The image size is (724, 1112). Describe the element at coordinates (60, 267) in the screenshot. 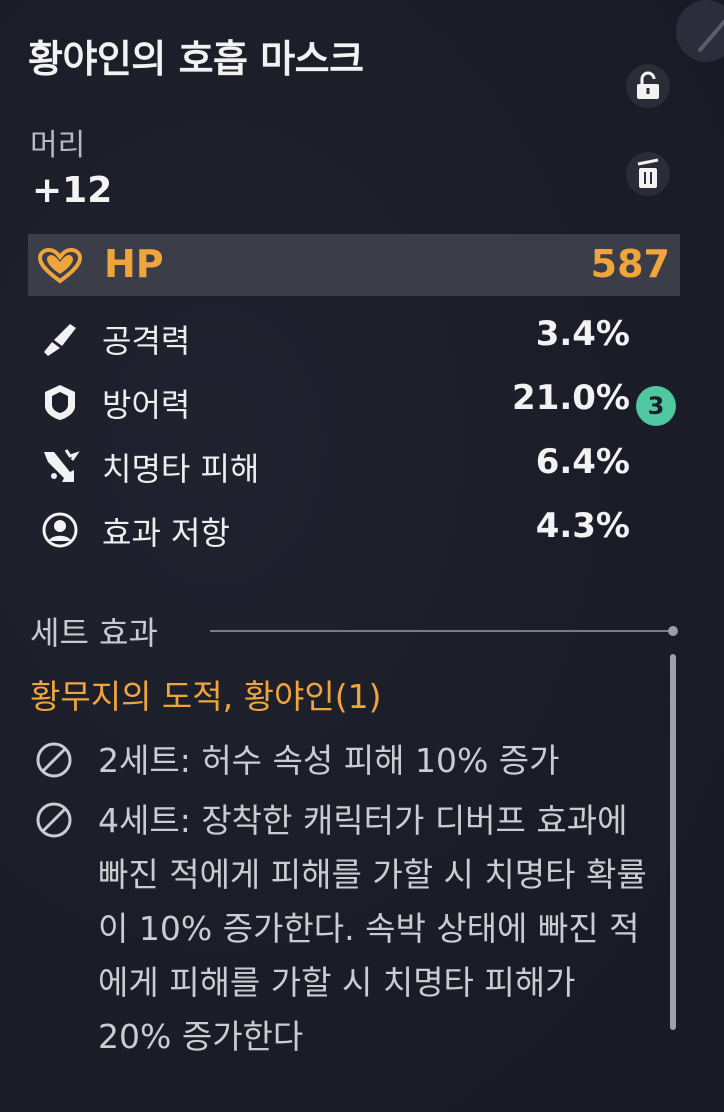

I see `heart-icon` at that location.